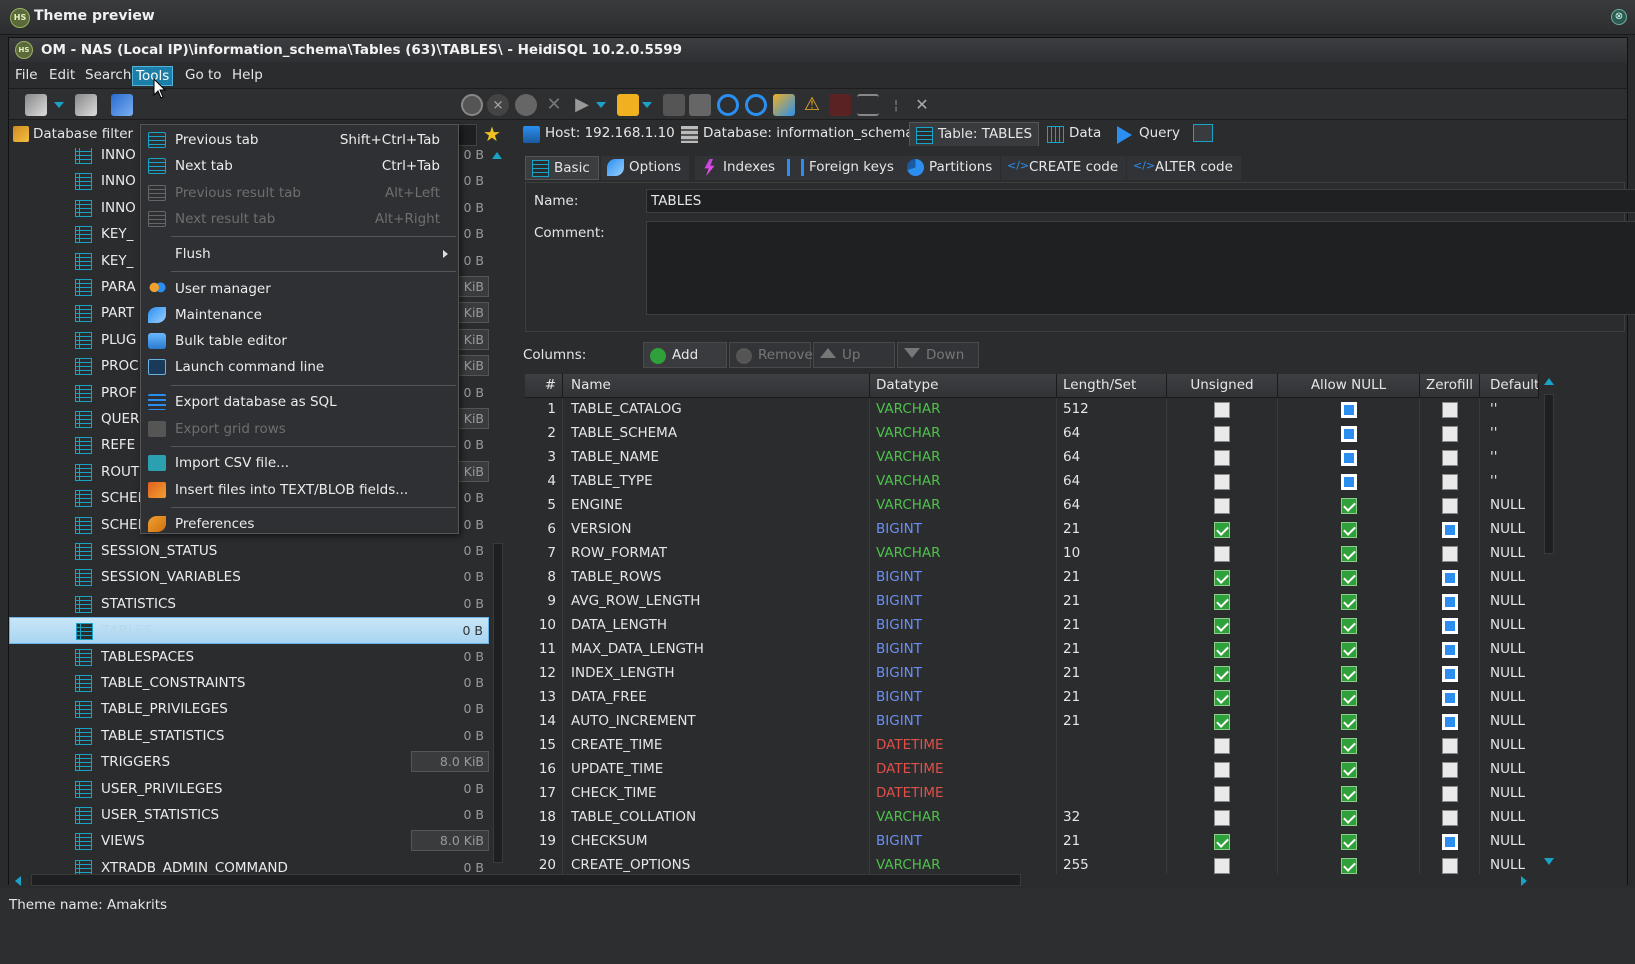  I want to click on run-dropdown-icon, so click(601, 105).